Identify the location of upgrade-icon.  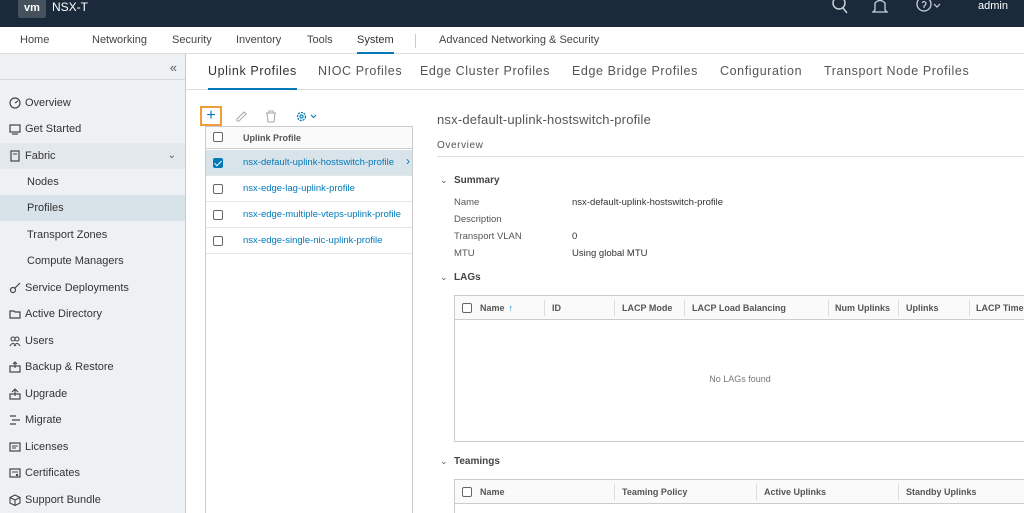
(15, 394).